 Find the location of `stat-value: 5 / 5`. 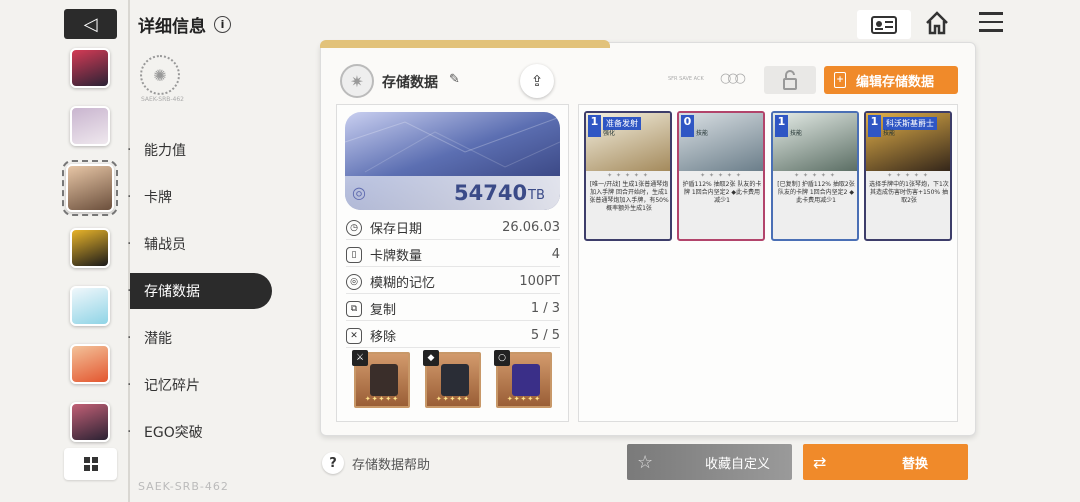

stat-value: 5 / 5 is located at coordinates (545, 335).